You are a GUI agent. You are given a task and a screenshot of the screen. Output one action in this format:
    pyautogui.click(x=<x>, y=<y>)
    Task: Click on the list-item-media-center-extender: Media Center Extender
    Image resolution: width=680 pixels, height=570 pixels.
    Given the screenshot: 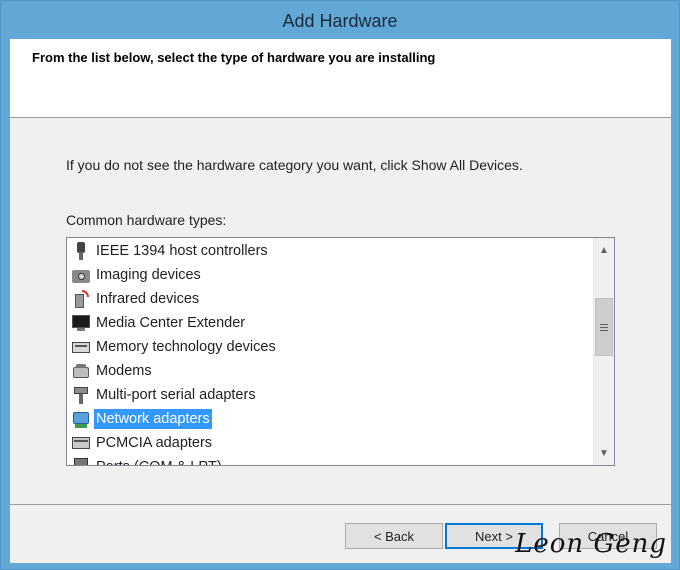 What is the action you would take?
    pyautogui.click(x=159, y=323)
    